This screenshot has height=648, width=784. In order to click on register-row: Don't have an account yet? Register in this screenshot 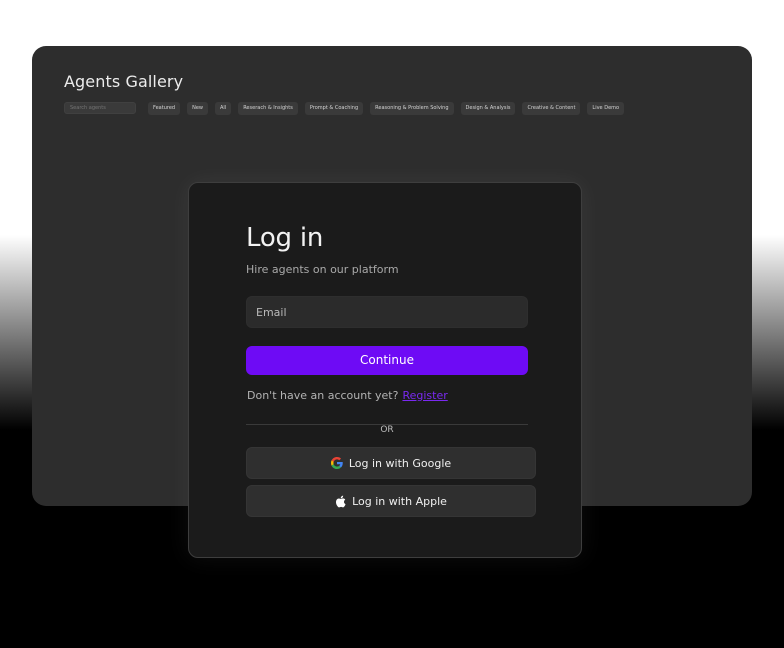, I will do `click(347, 395)`.